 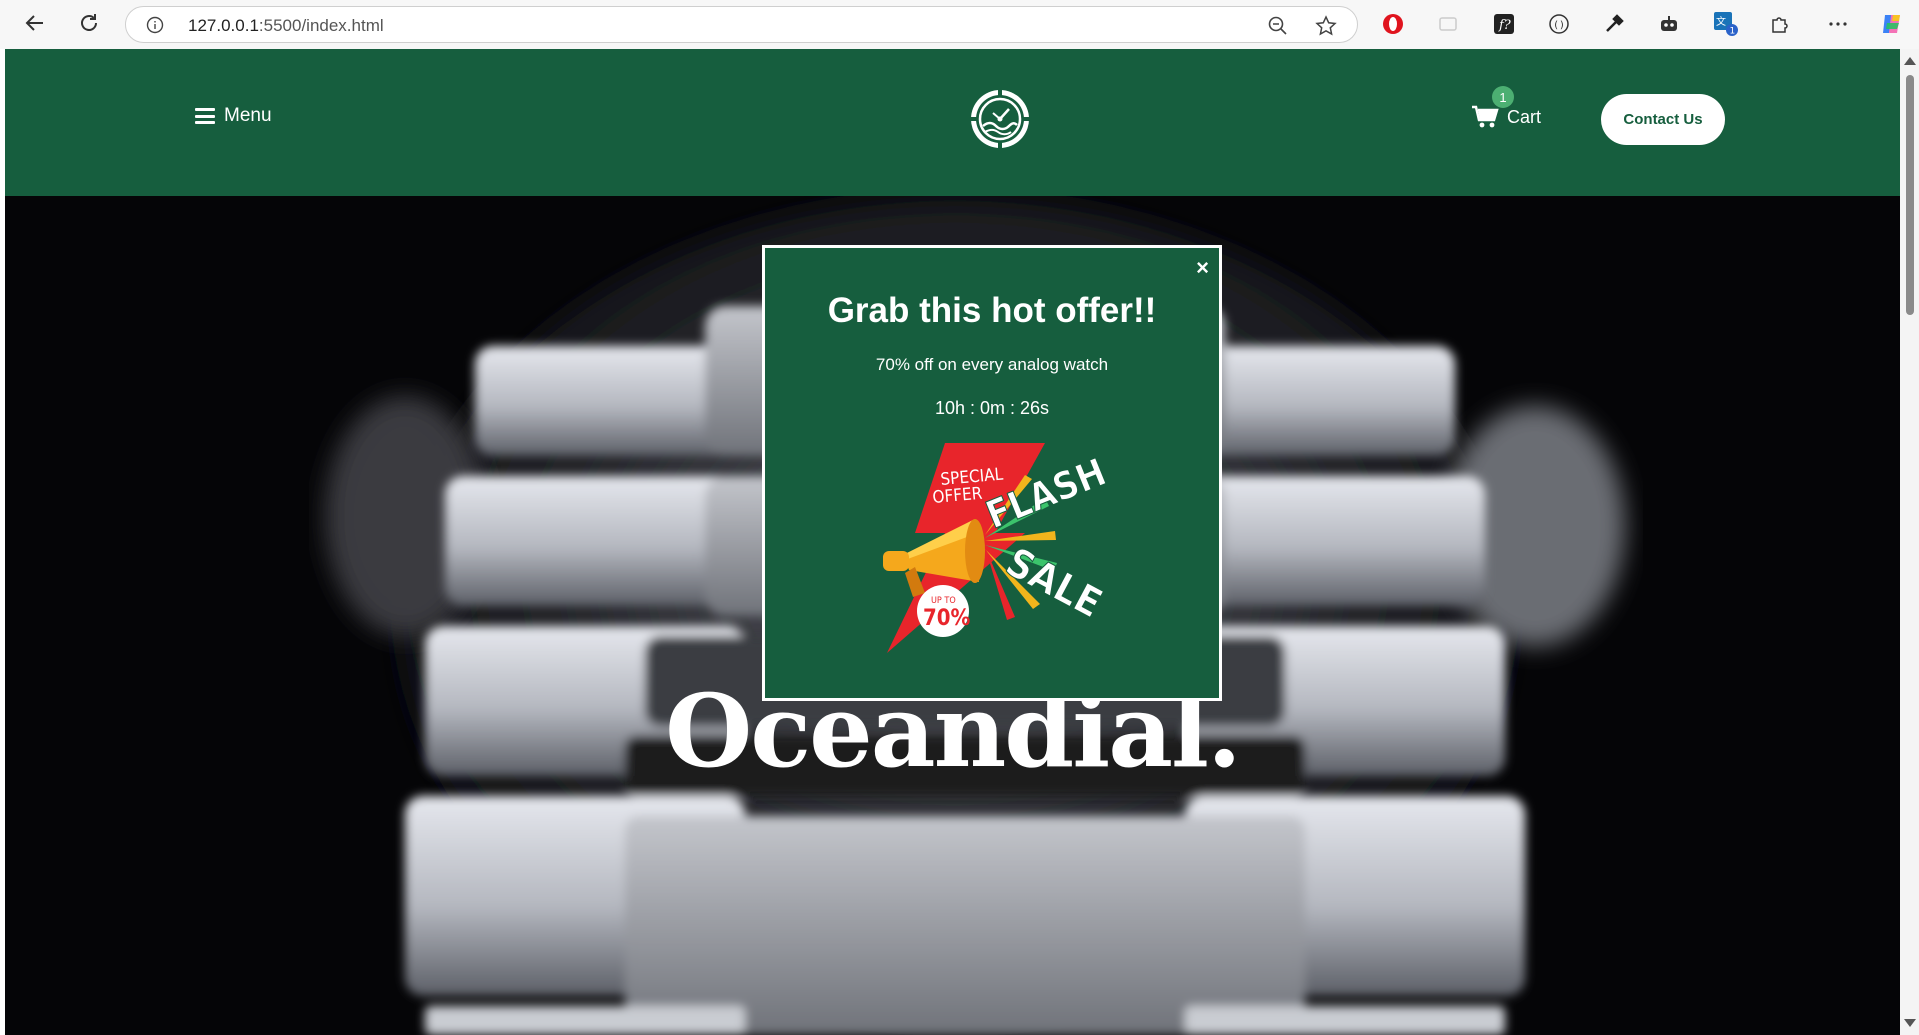 What do you see at coordinates (321, 25) in the screenshot?
I see `url-path: :5500/index.html` at bounding box center [321, 25].